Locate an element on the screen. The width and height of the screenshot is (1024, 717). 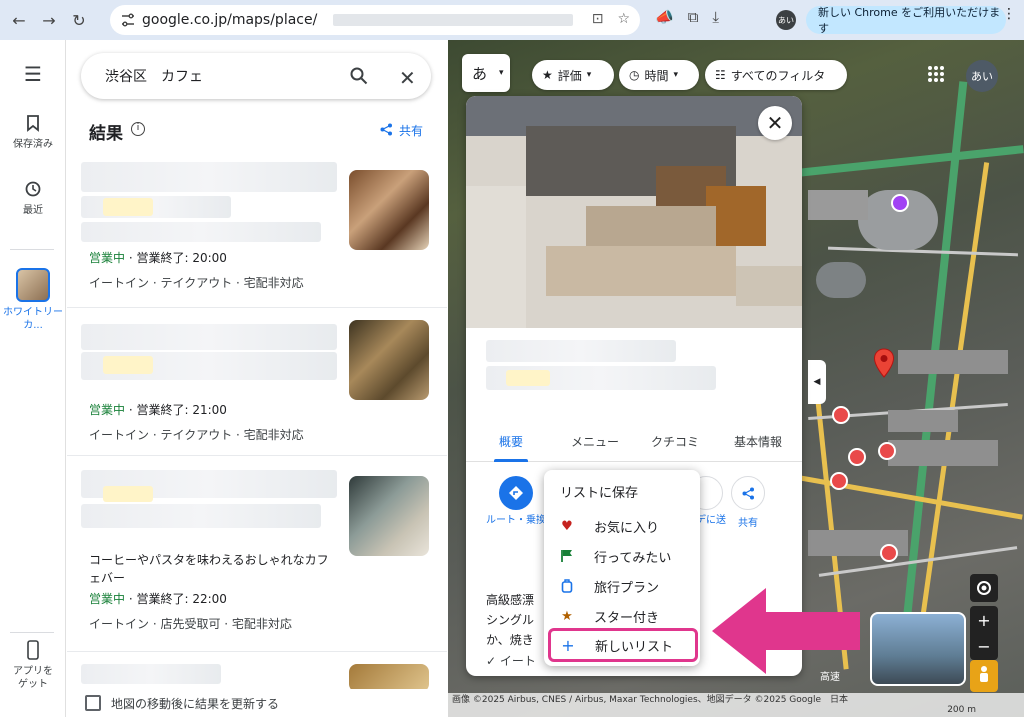
redacted-name is located at coordinates (209, 337).